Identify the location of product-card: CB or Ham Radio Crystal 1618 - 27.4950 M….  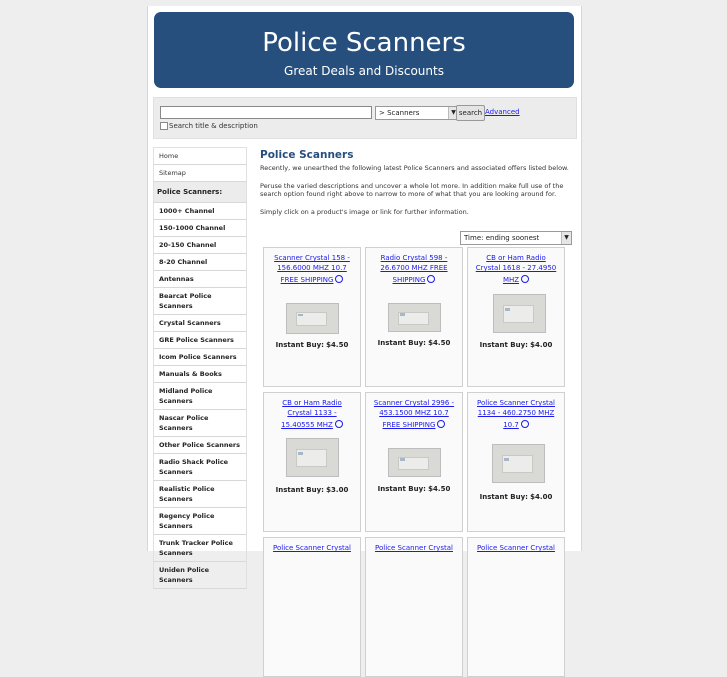
(516, 317).